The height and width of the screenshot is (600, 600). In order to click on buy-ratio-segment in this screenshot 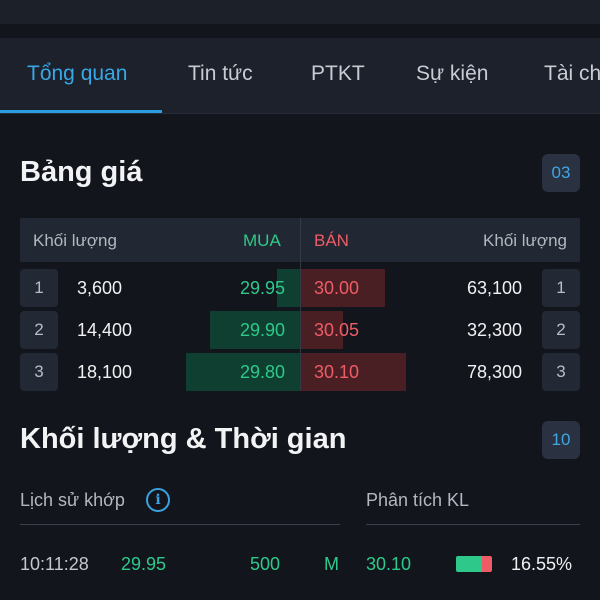, I will do `click(469, 564)`.